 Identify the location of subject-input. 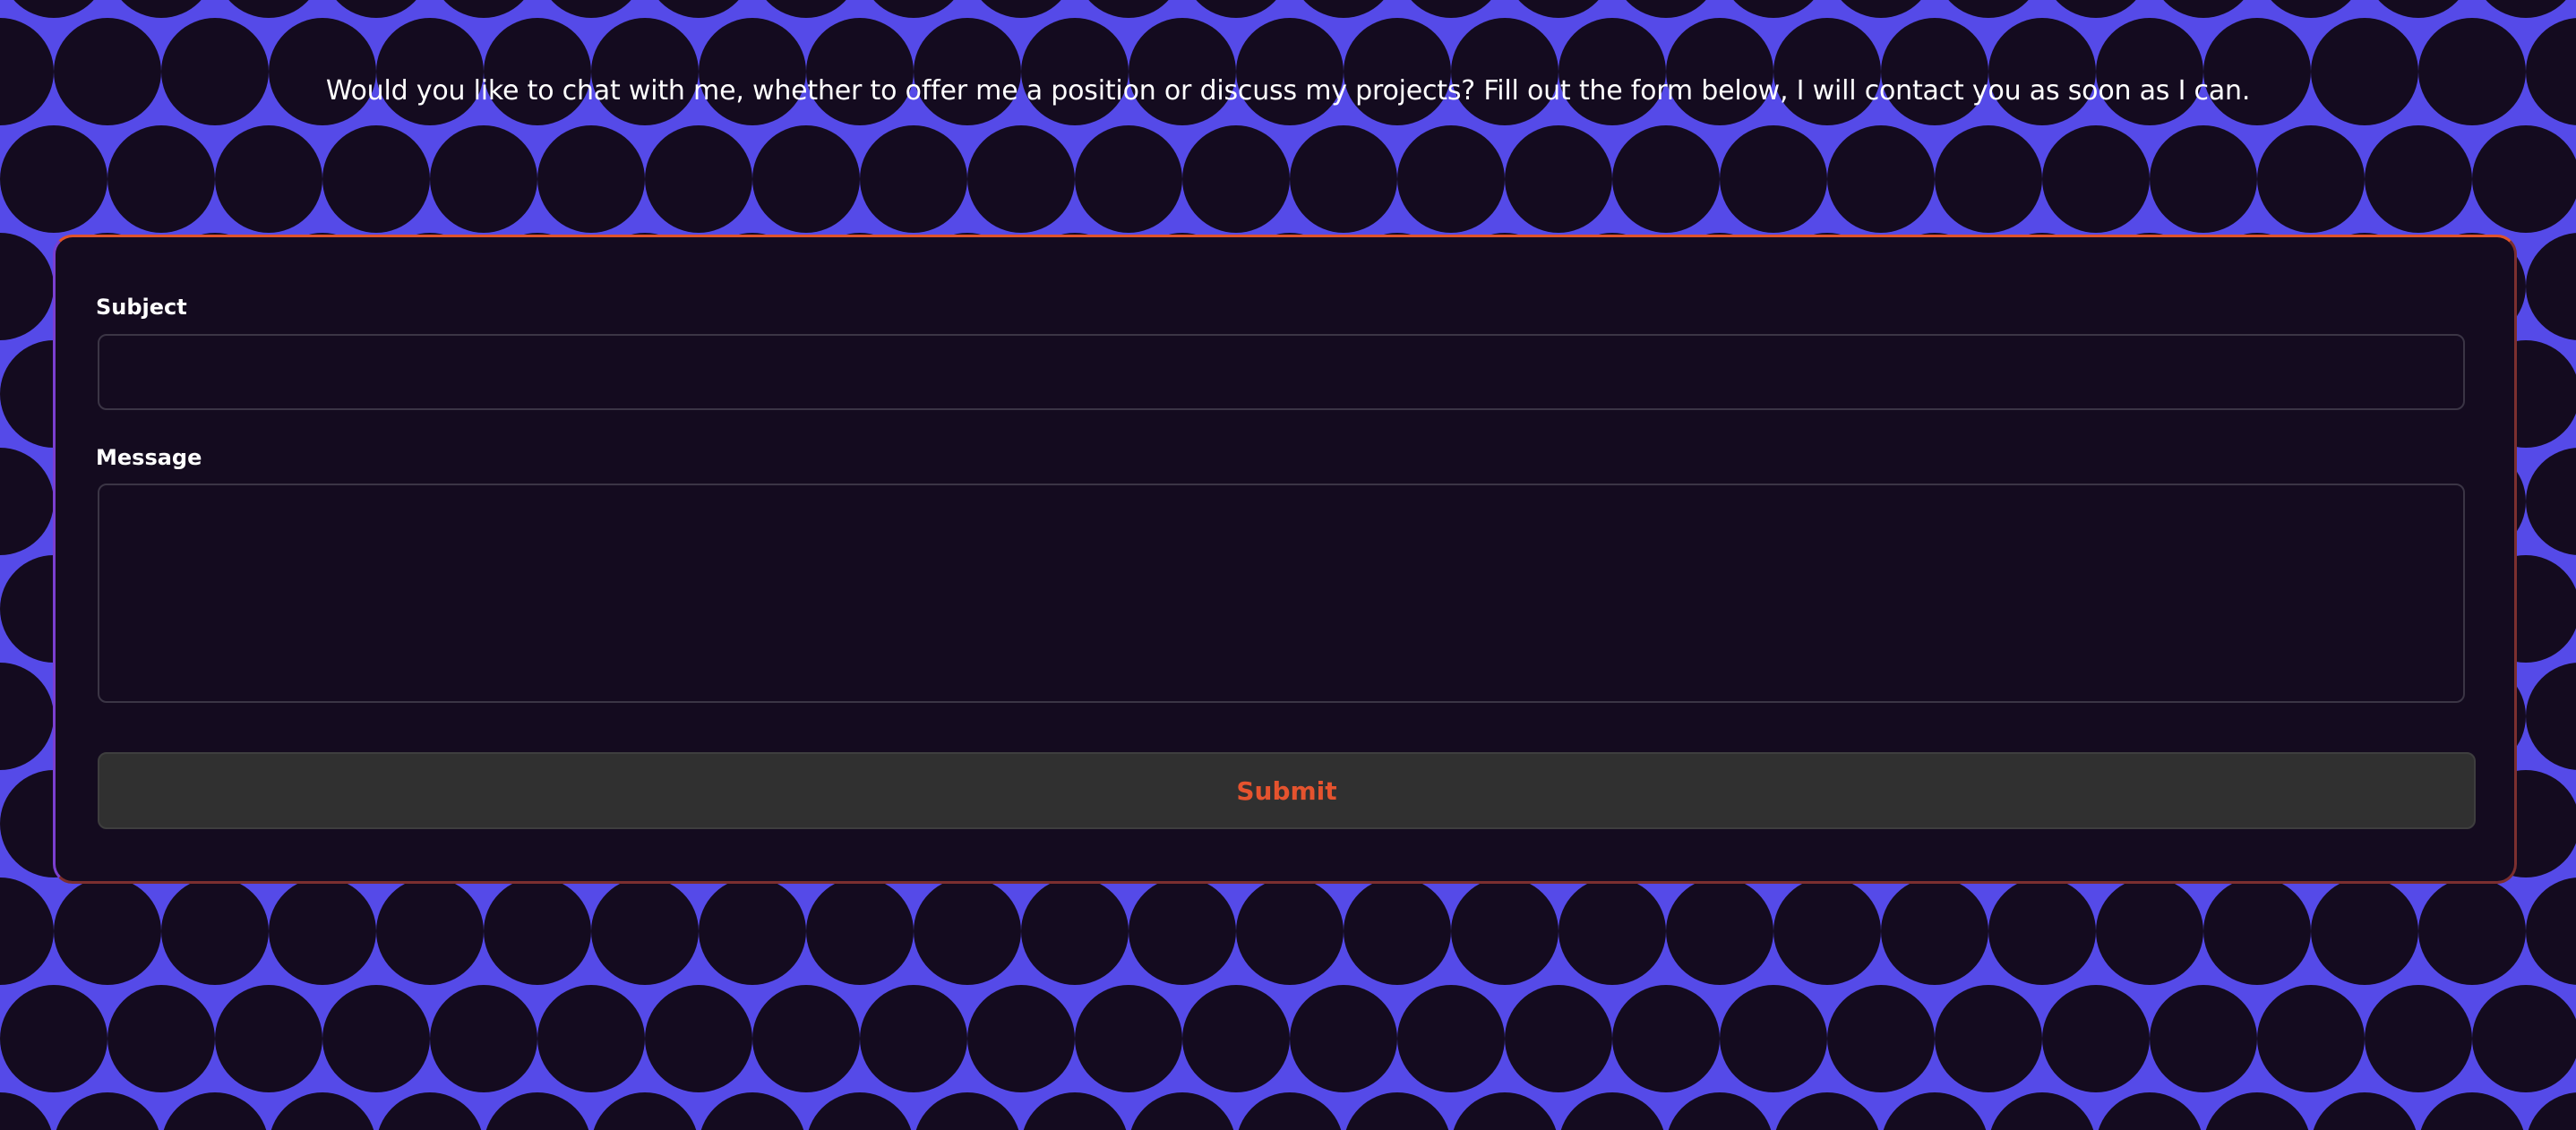
(1281, 372).